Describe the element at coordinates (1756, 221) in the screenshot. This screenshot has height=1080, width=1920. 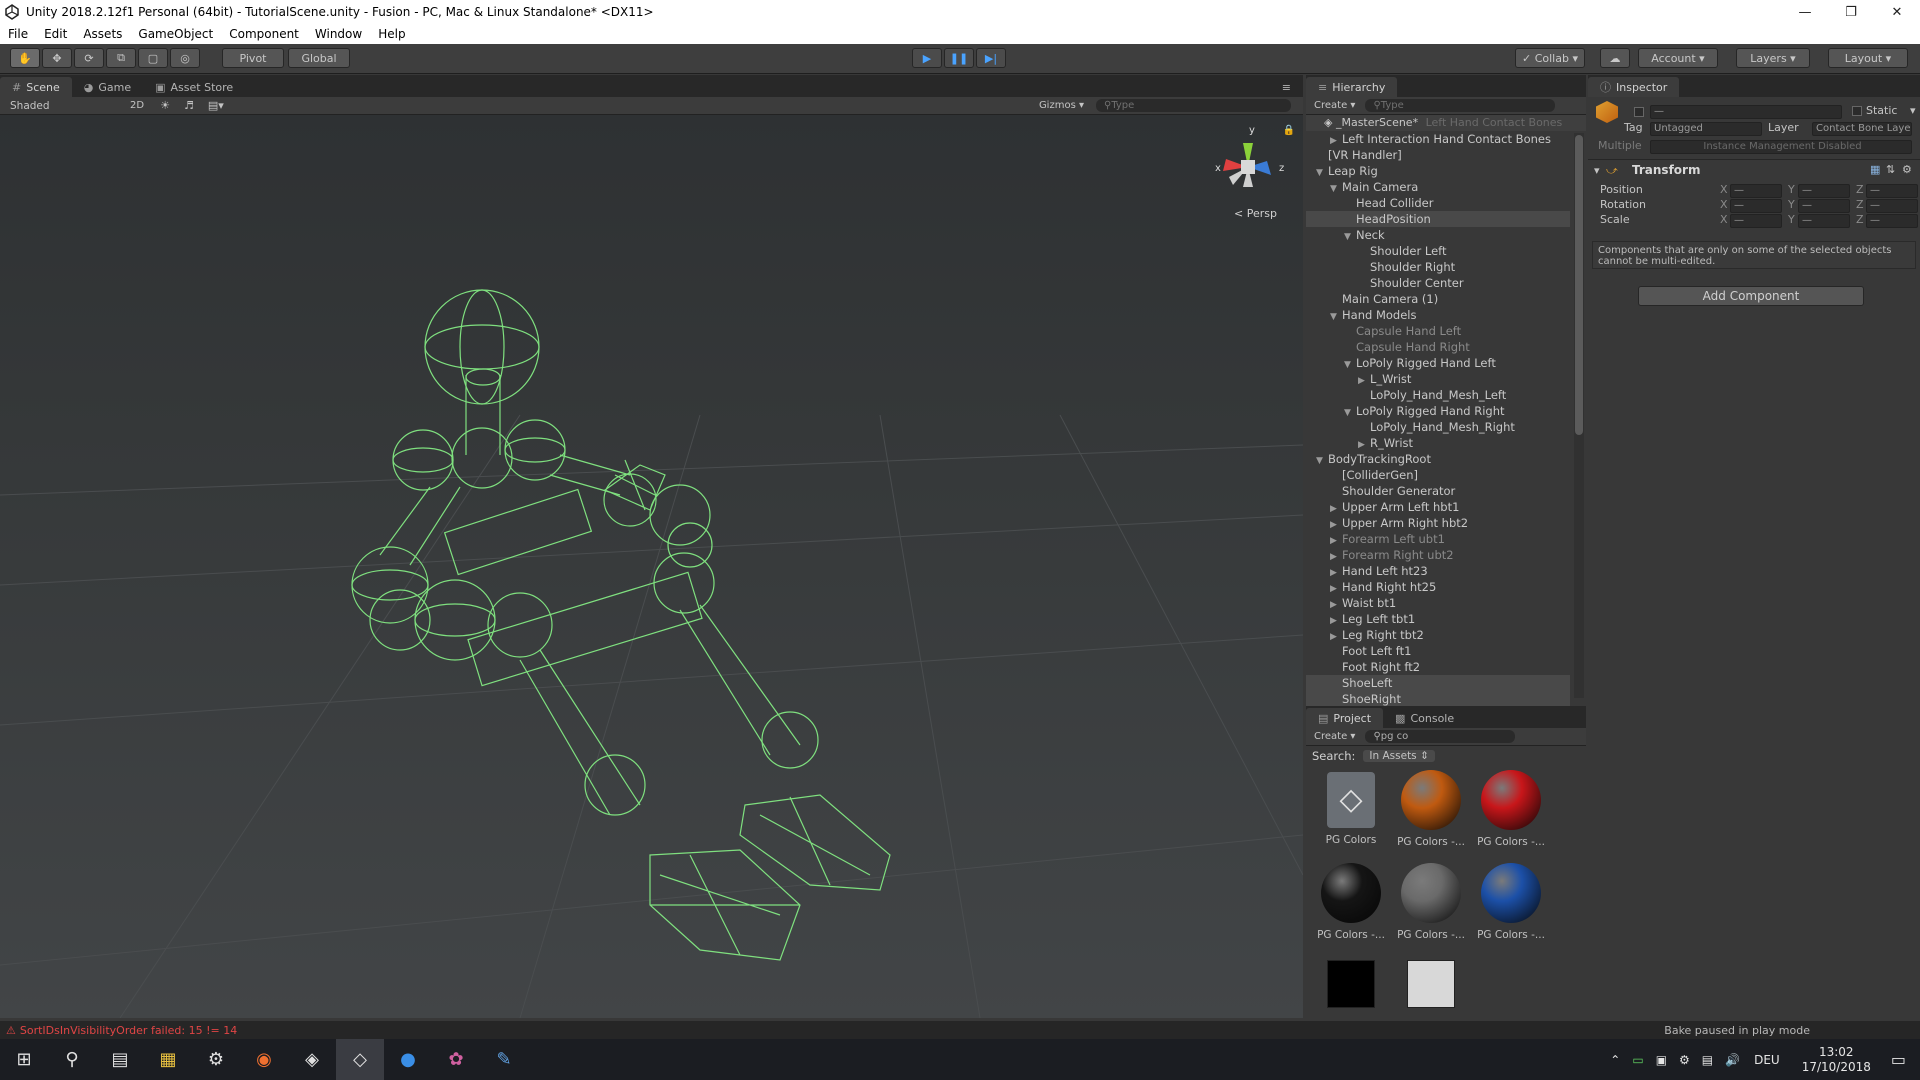
I see `scale-x-field: —` at that location.